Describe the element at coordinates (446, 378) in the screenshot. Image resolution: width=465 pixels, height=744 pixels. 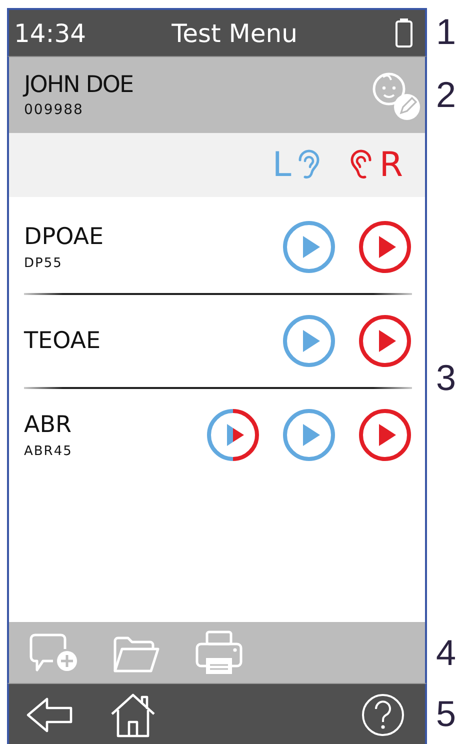
I see `callout-number: 3` at that location.